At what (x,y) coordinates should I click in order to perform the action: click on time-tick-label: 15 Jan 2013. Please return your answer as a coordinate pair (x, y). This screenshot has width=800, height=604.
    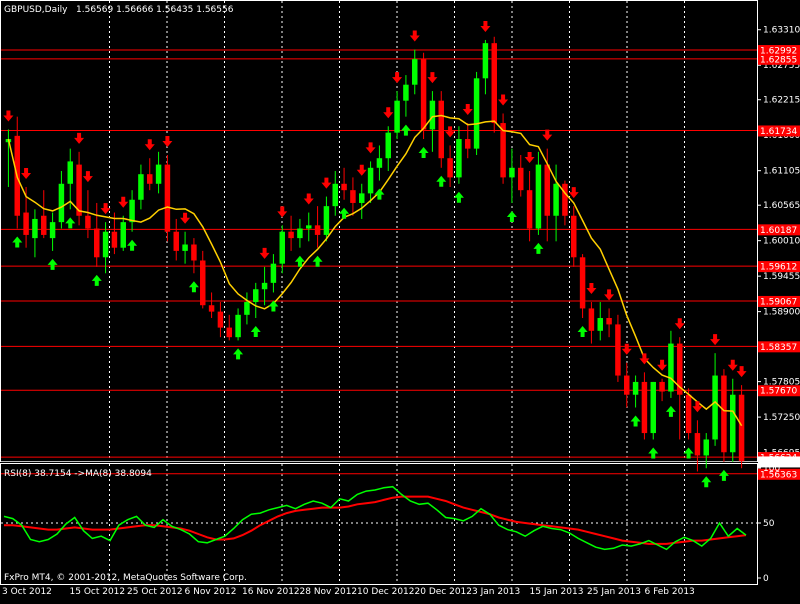
    Looking at the image, I should click on (557, 592).